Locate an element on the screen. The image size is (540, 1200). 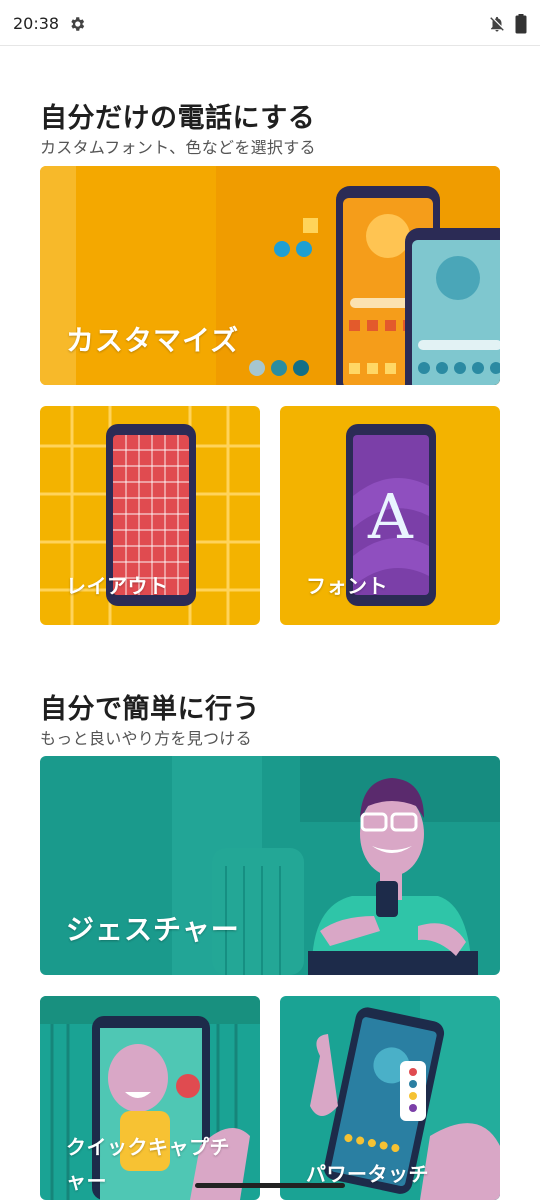
status-bar: 20:38 is located at coordinates (270, 23).